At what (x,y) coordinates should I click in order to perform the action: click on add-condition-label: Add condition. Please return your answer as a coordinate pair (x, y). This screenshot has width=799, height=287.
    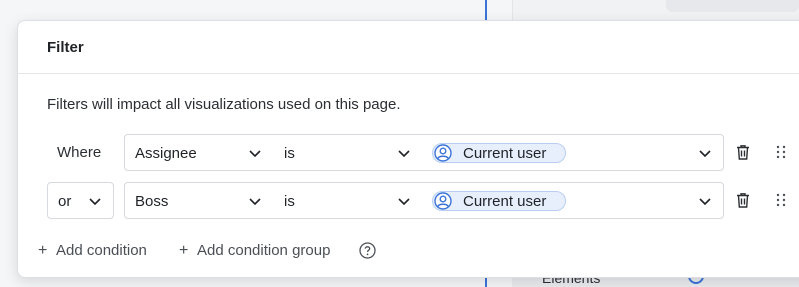
    Looking at the image, I should click on (101, 250).